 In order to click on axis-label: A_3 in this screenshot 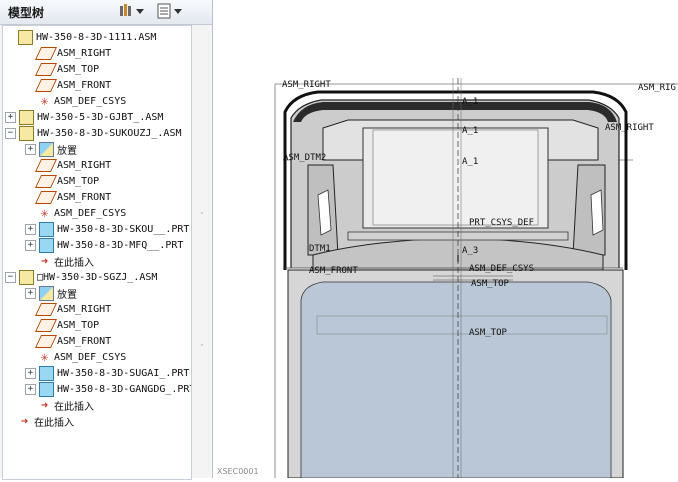, I will do `click(470, 251)`.